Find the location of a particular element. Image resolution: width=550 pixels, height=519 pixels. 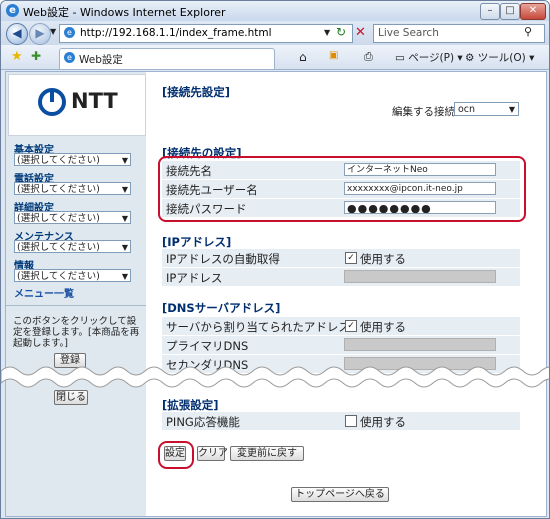

dns-primary-field is located at coordinates (420, 344).